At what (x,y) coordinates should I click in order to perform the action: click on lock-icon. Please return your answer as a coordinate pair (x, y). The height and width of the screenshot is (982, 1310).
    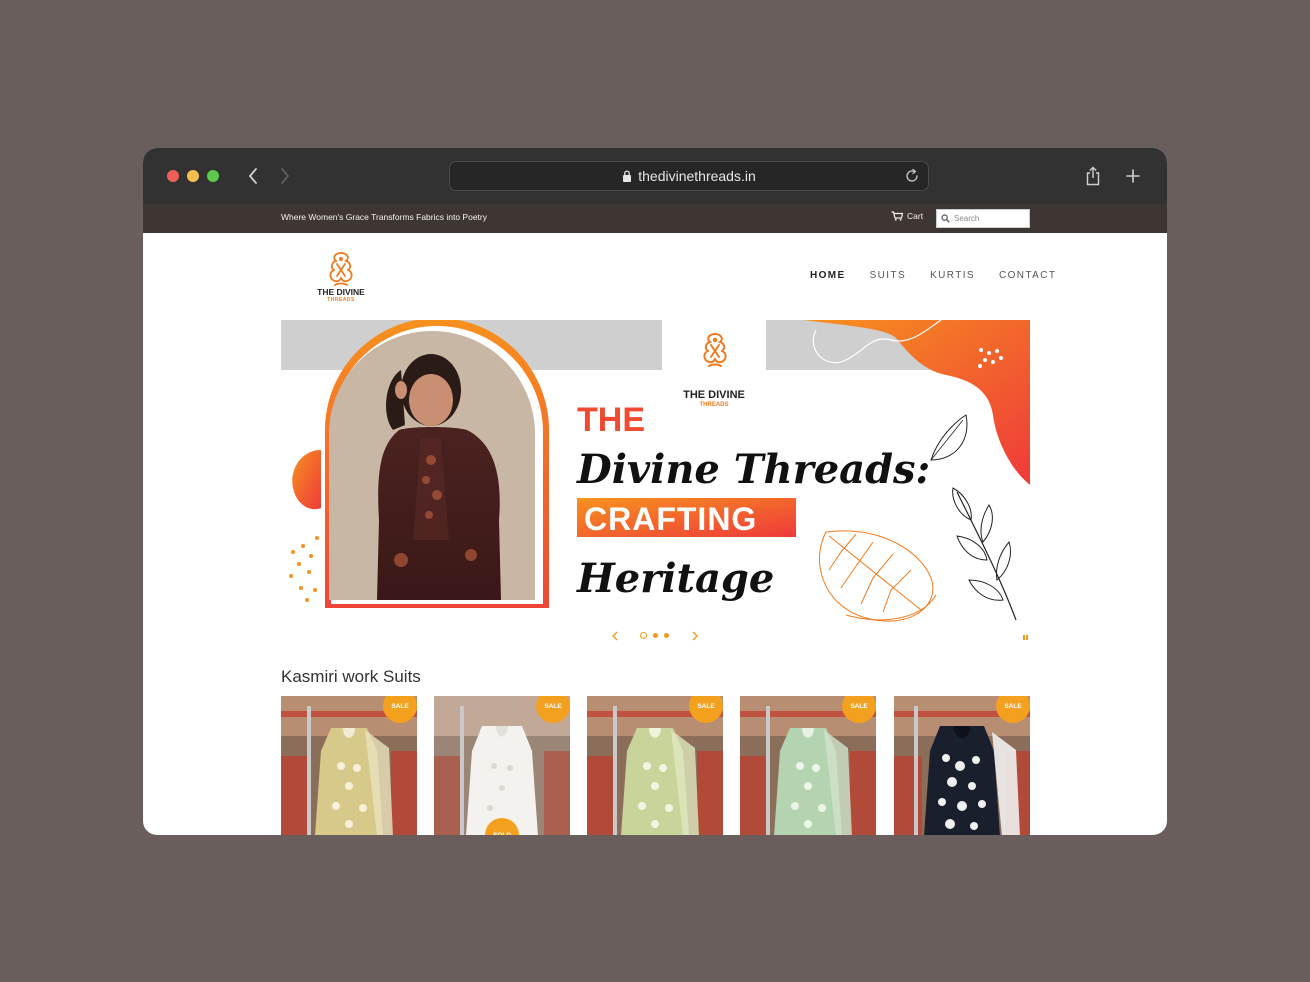
    Looking at the image, I should click on (627, 176).